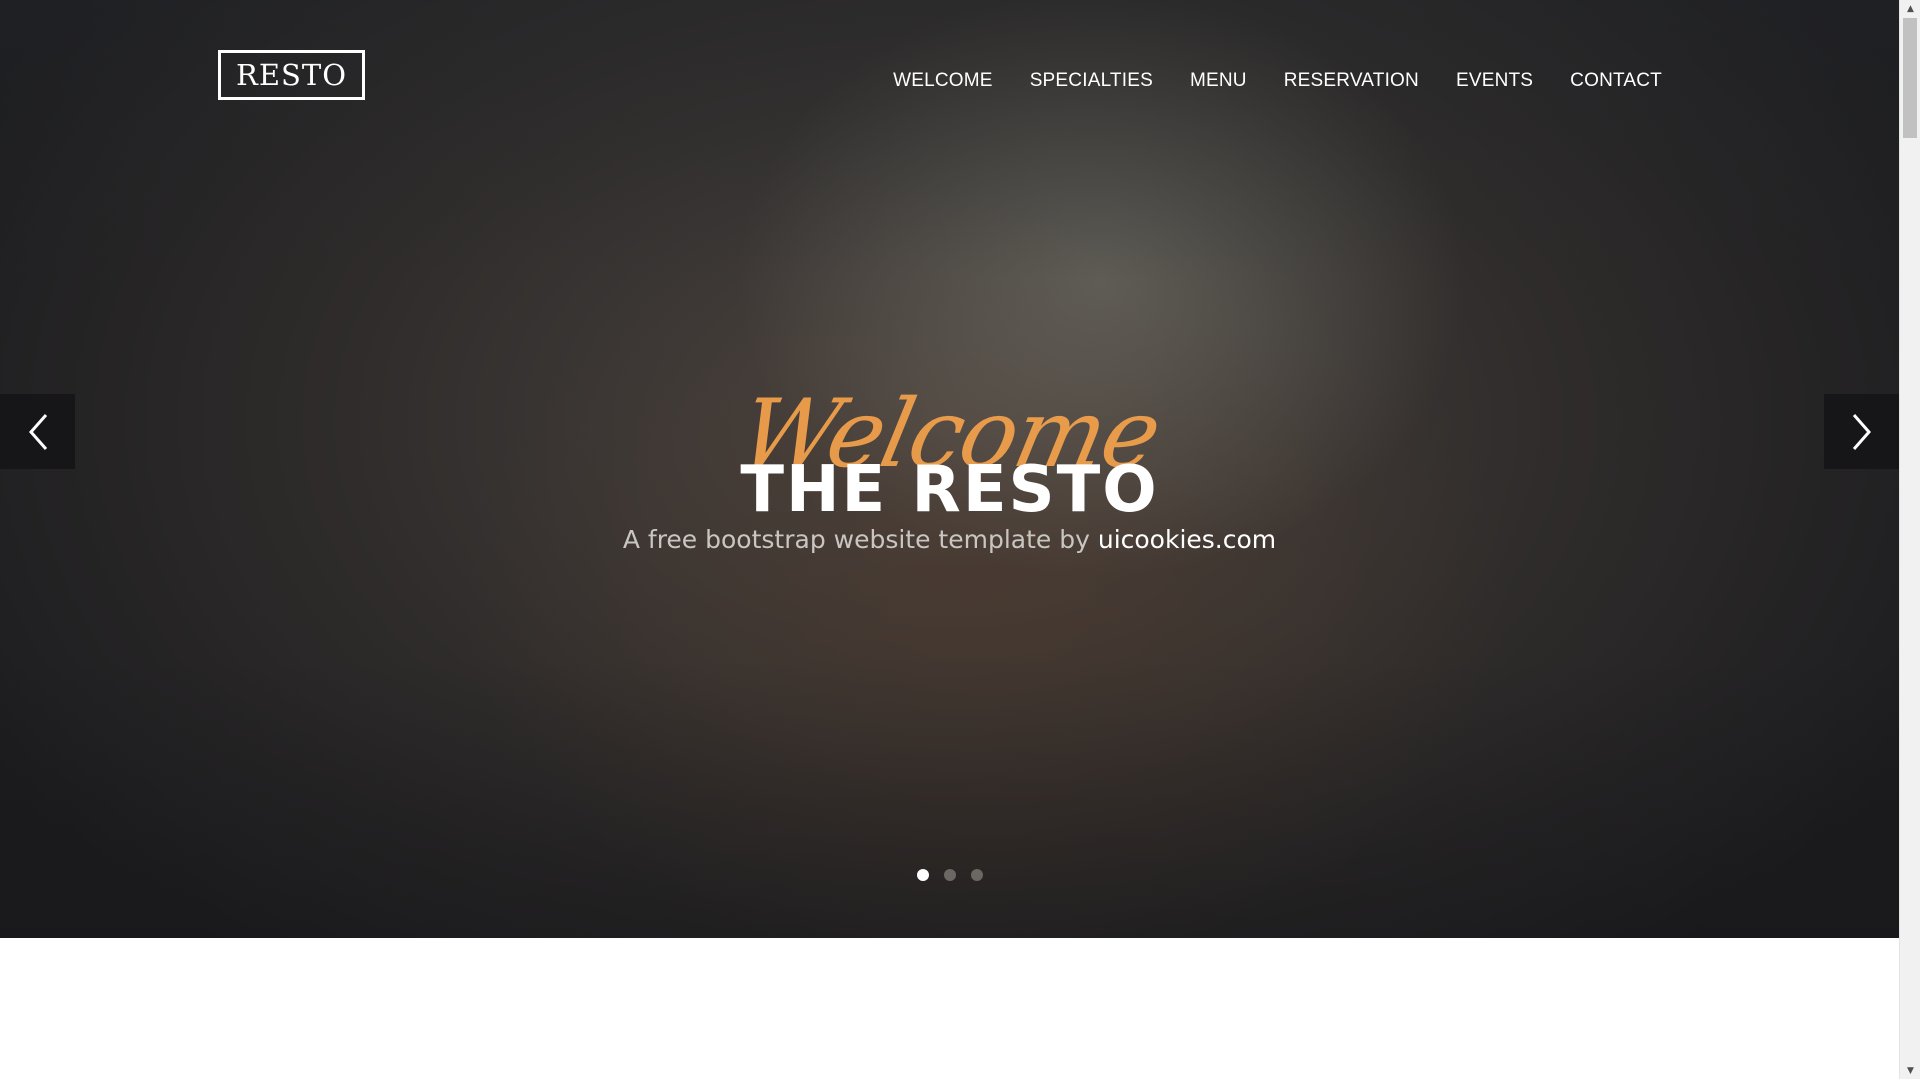  I want to click on scrollbar-thumb, so click(1910, 78).